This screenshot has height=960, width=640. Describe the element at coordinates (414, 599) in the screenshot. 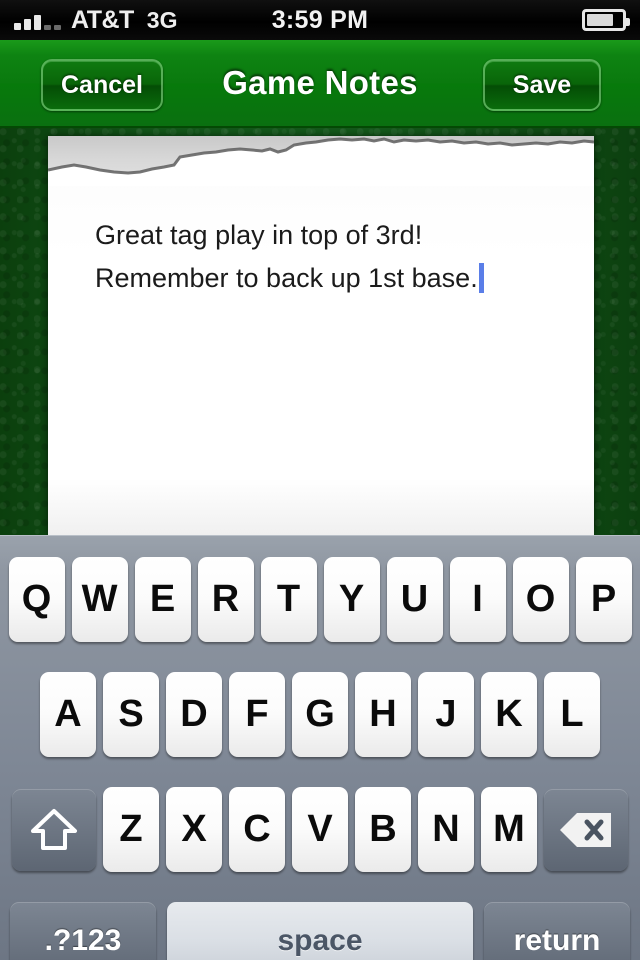

I see `key-u: U` at that location.